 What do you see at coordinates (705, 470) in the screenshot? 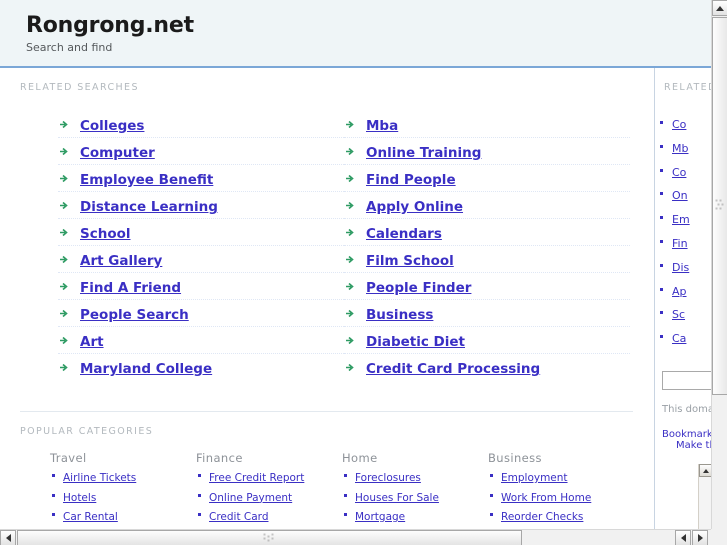
I see `inner-scroll-up-button` at bounding box center [705, 470].